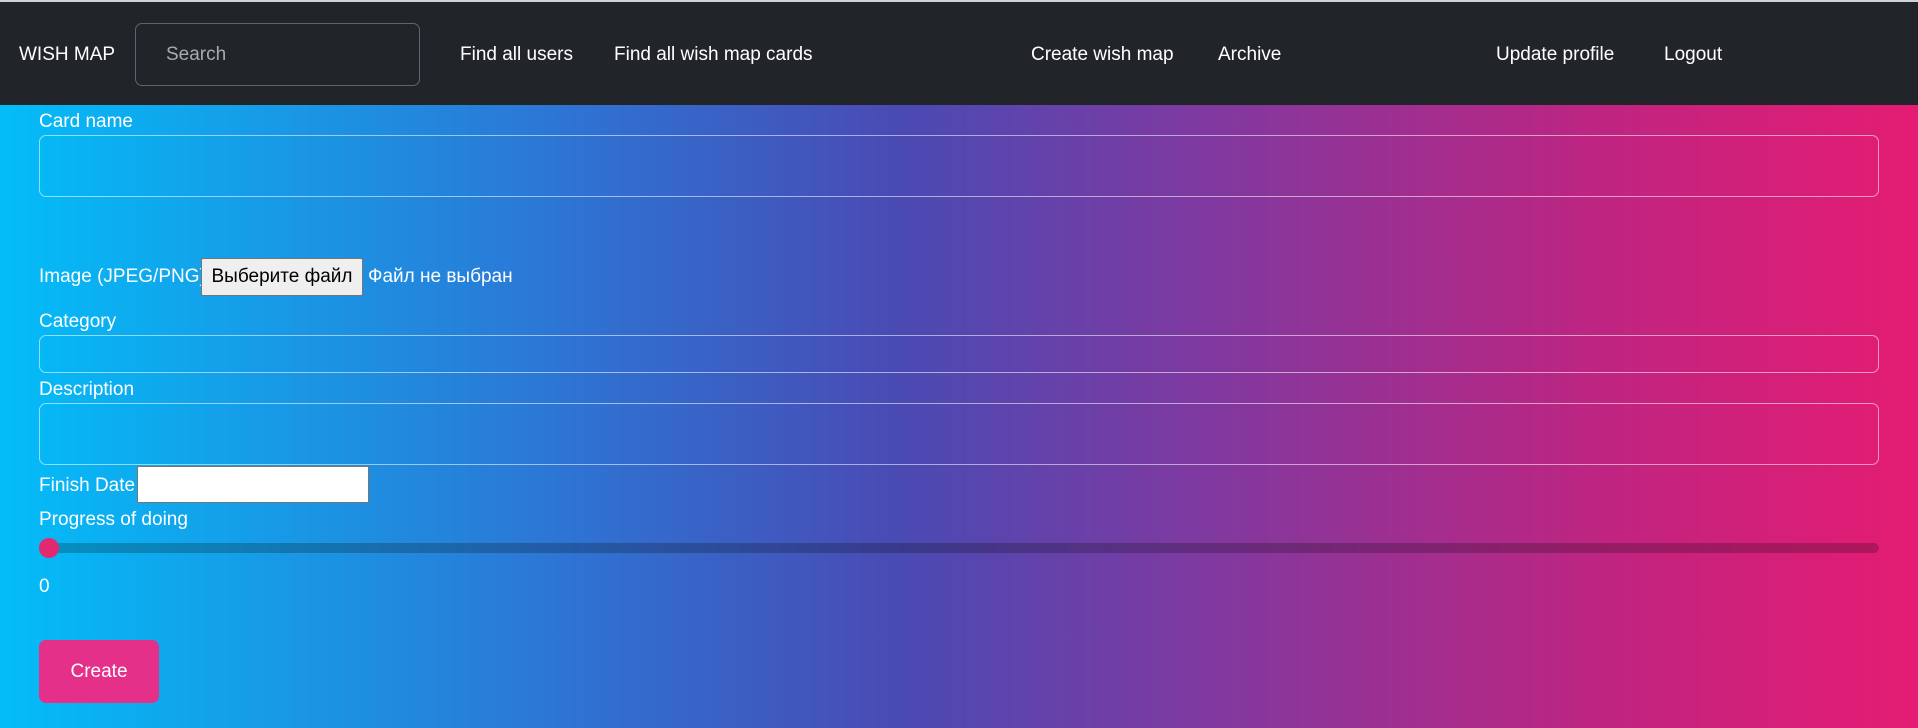 Image resolution: width=1918 pixels, height=728 pixels. What do you see at coordinates (713, 55) in the screenshot?
I see `nav-link-find-all-cards: Find all wish map cards` at bounding box center [713, 55].